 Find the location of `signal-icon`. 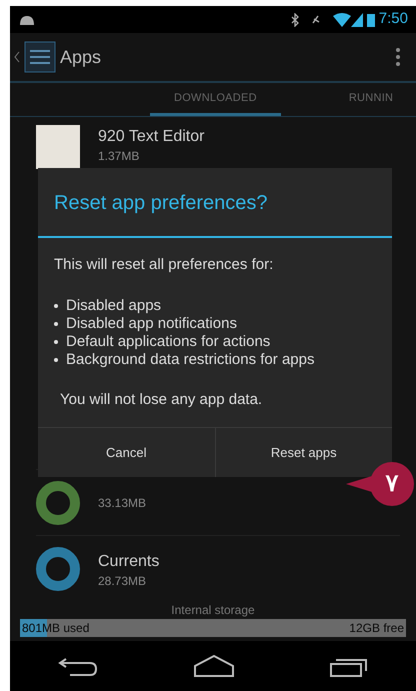

signal-icon is located at coordinates (356, 19).